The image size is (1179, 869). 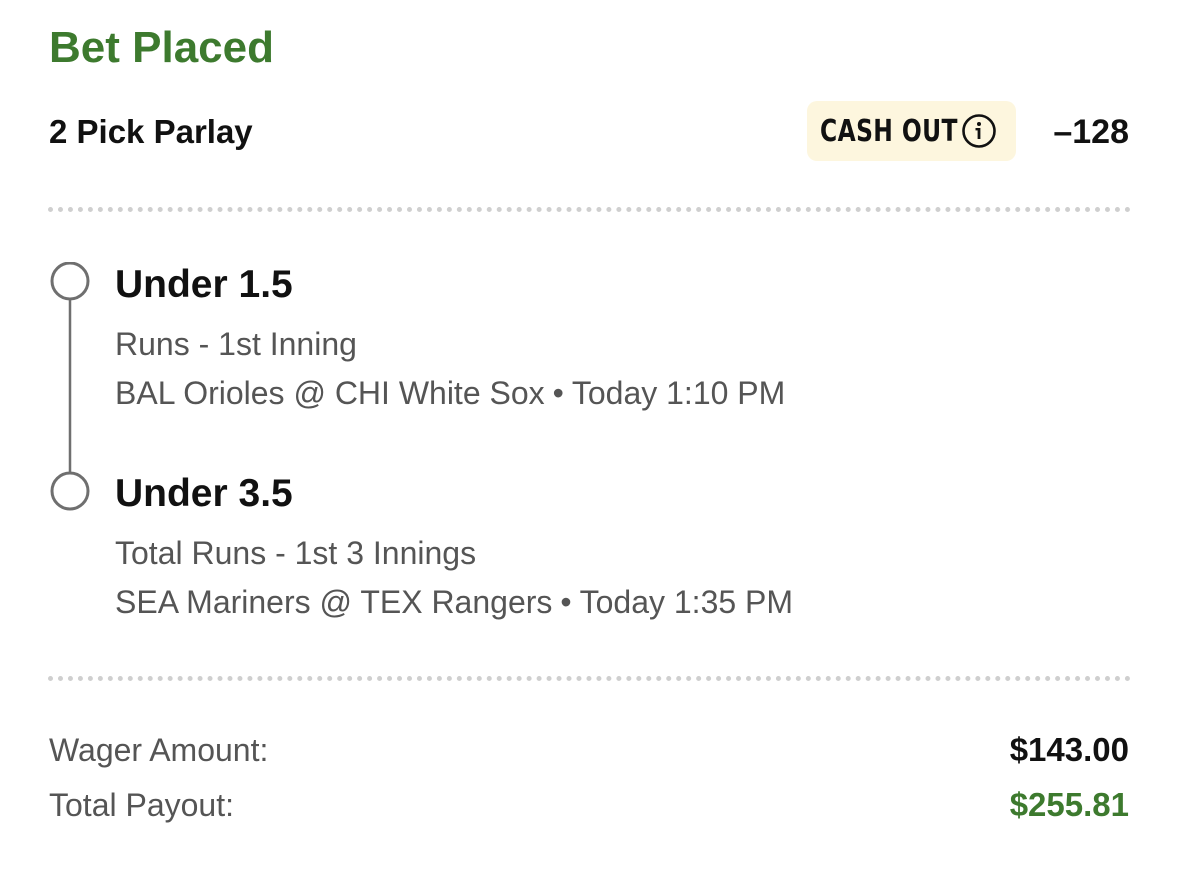 What do you see at coordinates (141, 805) in the screenshot?
I see `total-payout-label: Total Payout:` at bounding box center [141, 805].